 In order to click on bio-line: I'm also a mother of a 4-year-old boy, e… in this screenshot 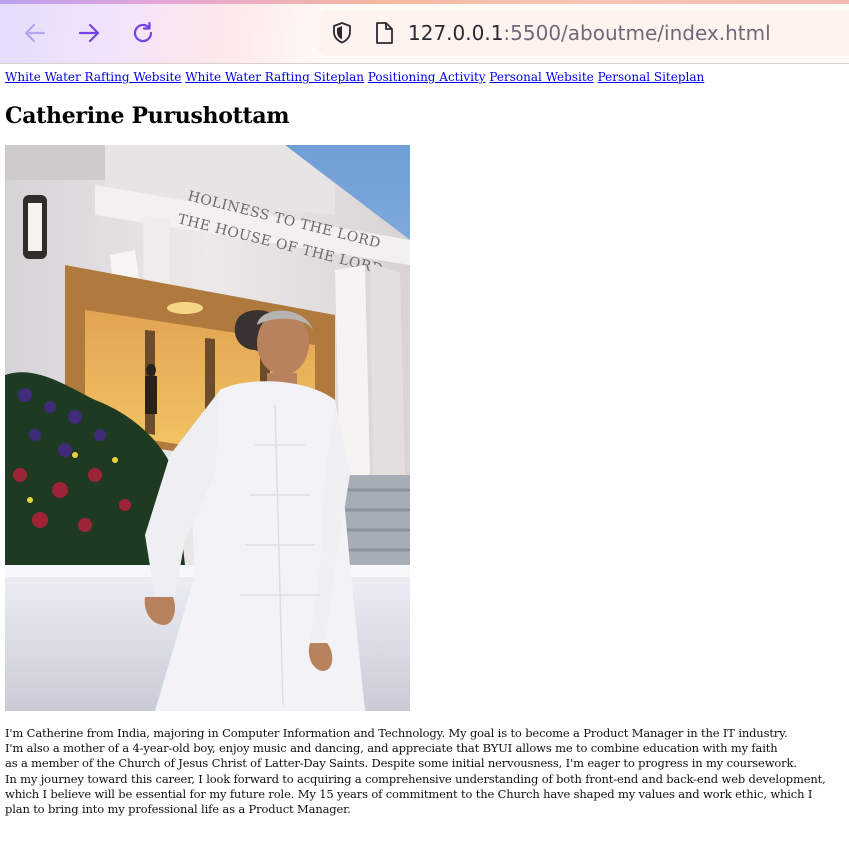, I will do `click(391, 748)`.